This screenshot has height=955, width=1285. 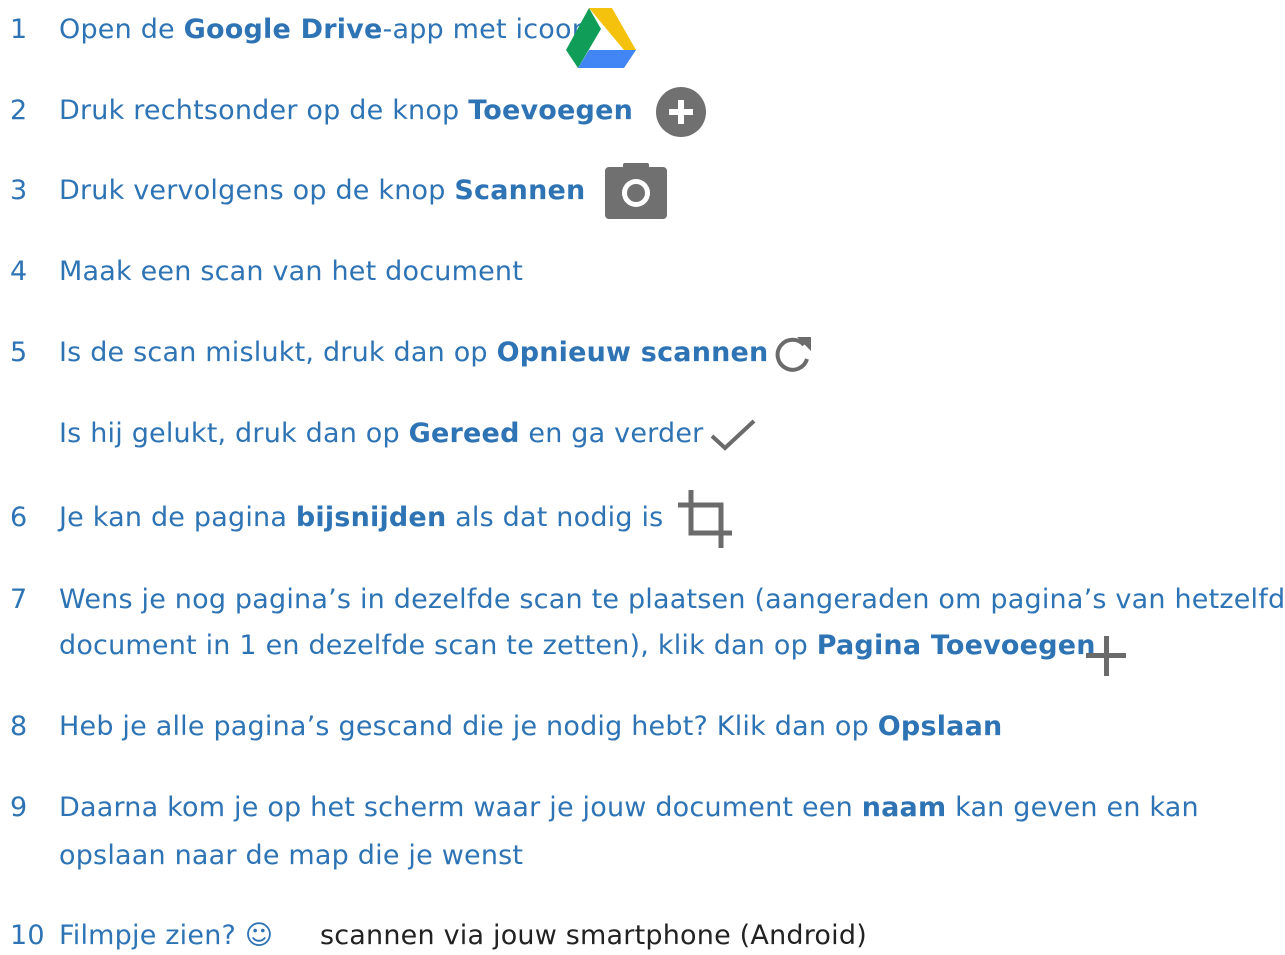 I want to click on step-text-post: -app met icoon, so click(x=486, y=29).